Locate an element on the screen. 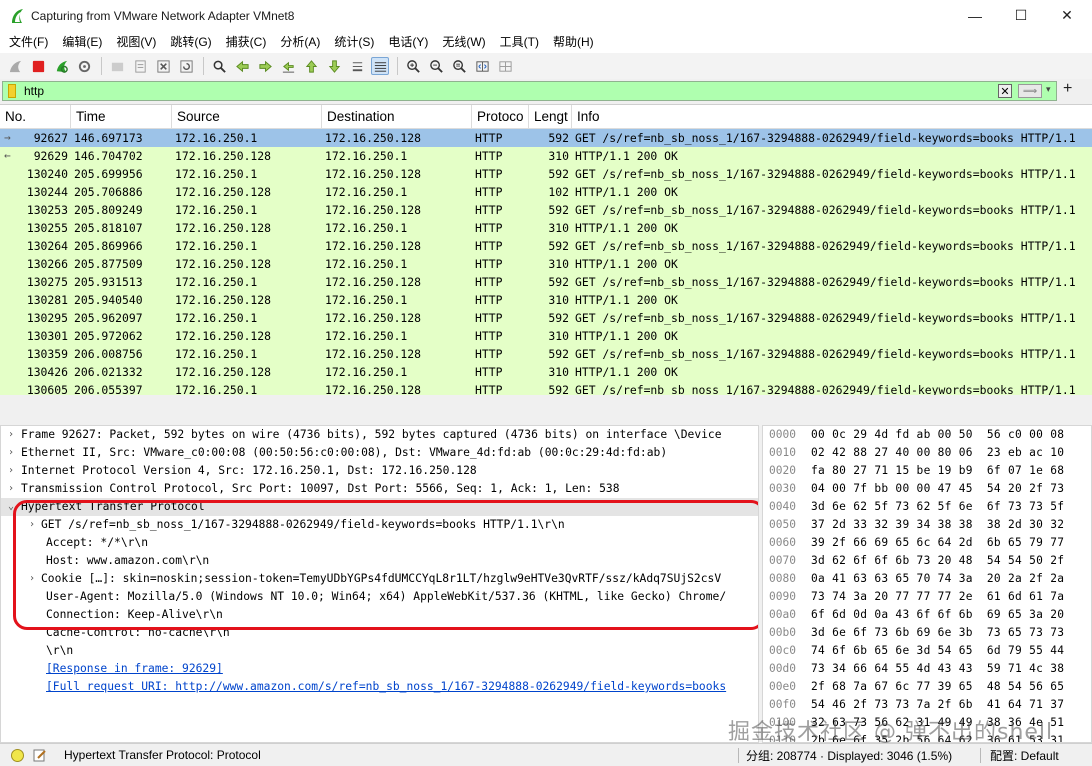 The width and height of the screenshot is (1092, 766). hex-bytes: 3d 6e 62 5f 73 62 5f 6e 6f 73 73 5f is located at coordinates (937, 507).